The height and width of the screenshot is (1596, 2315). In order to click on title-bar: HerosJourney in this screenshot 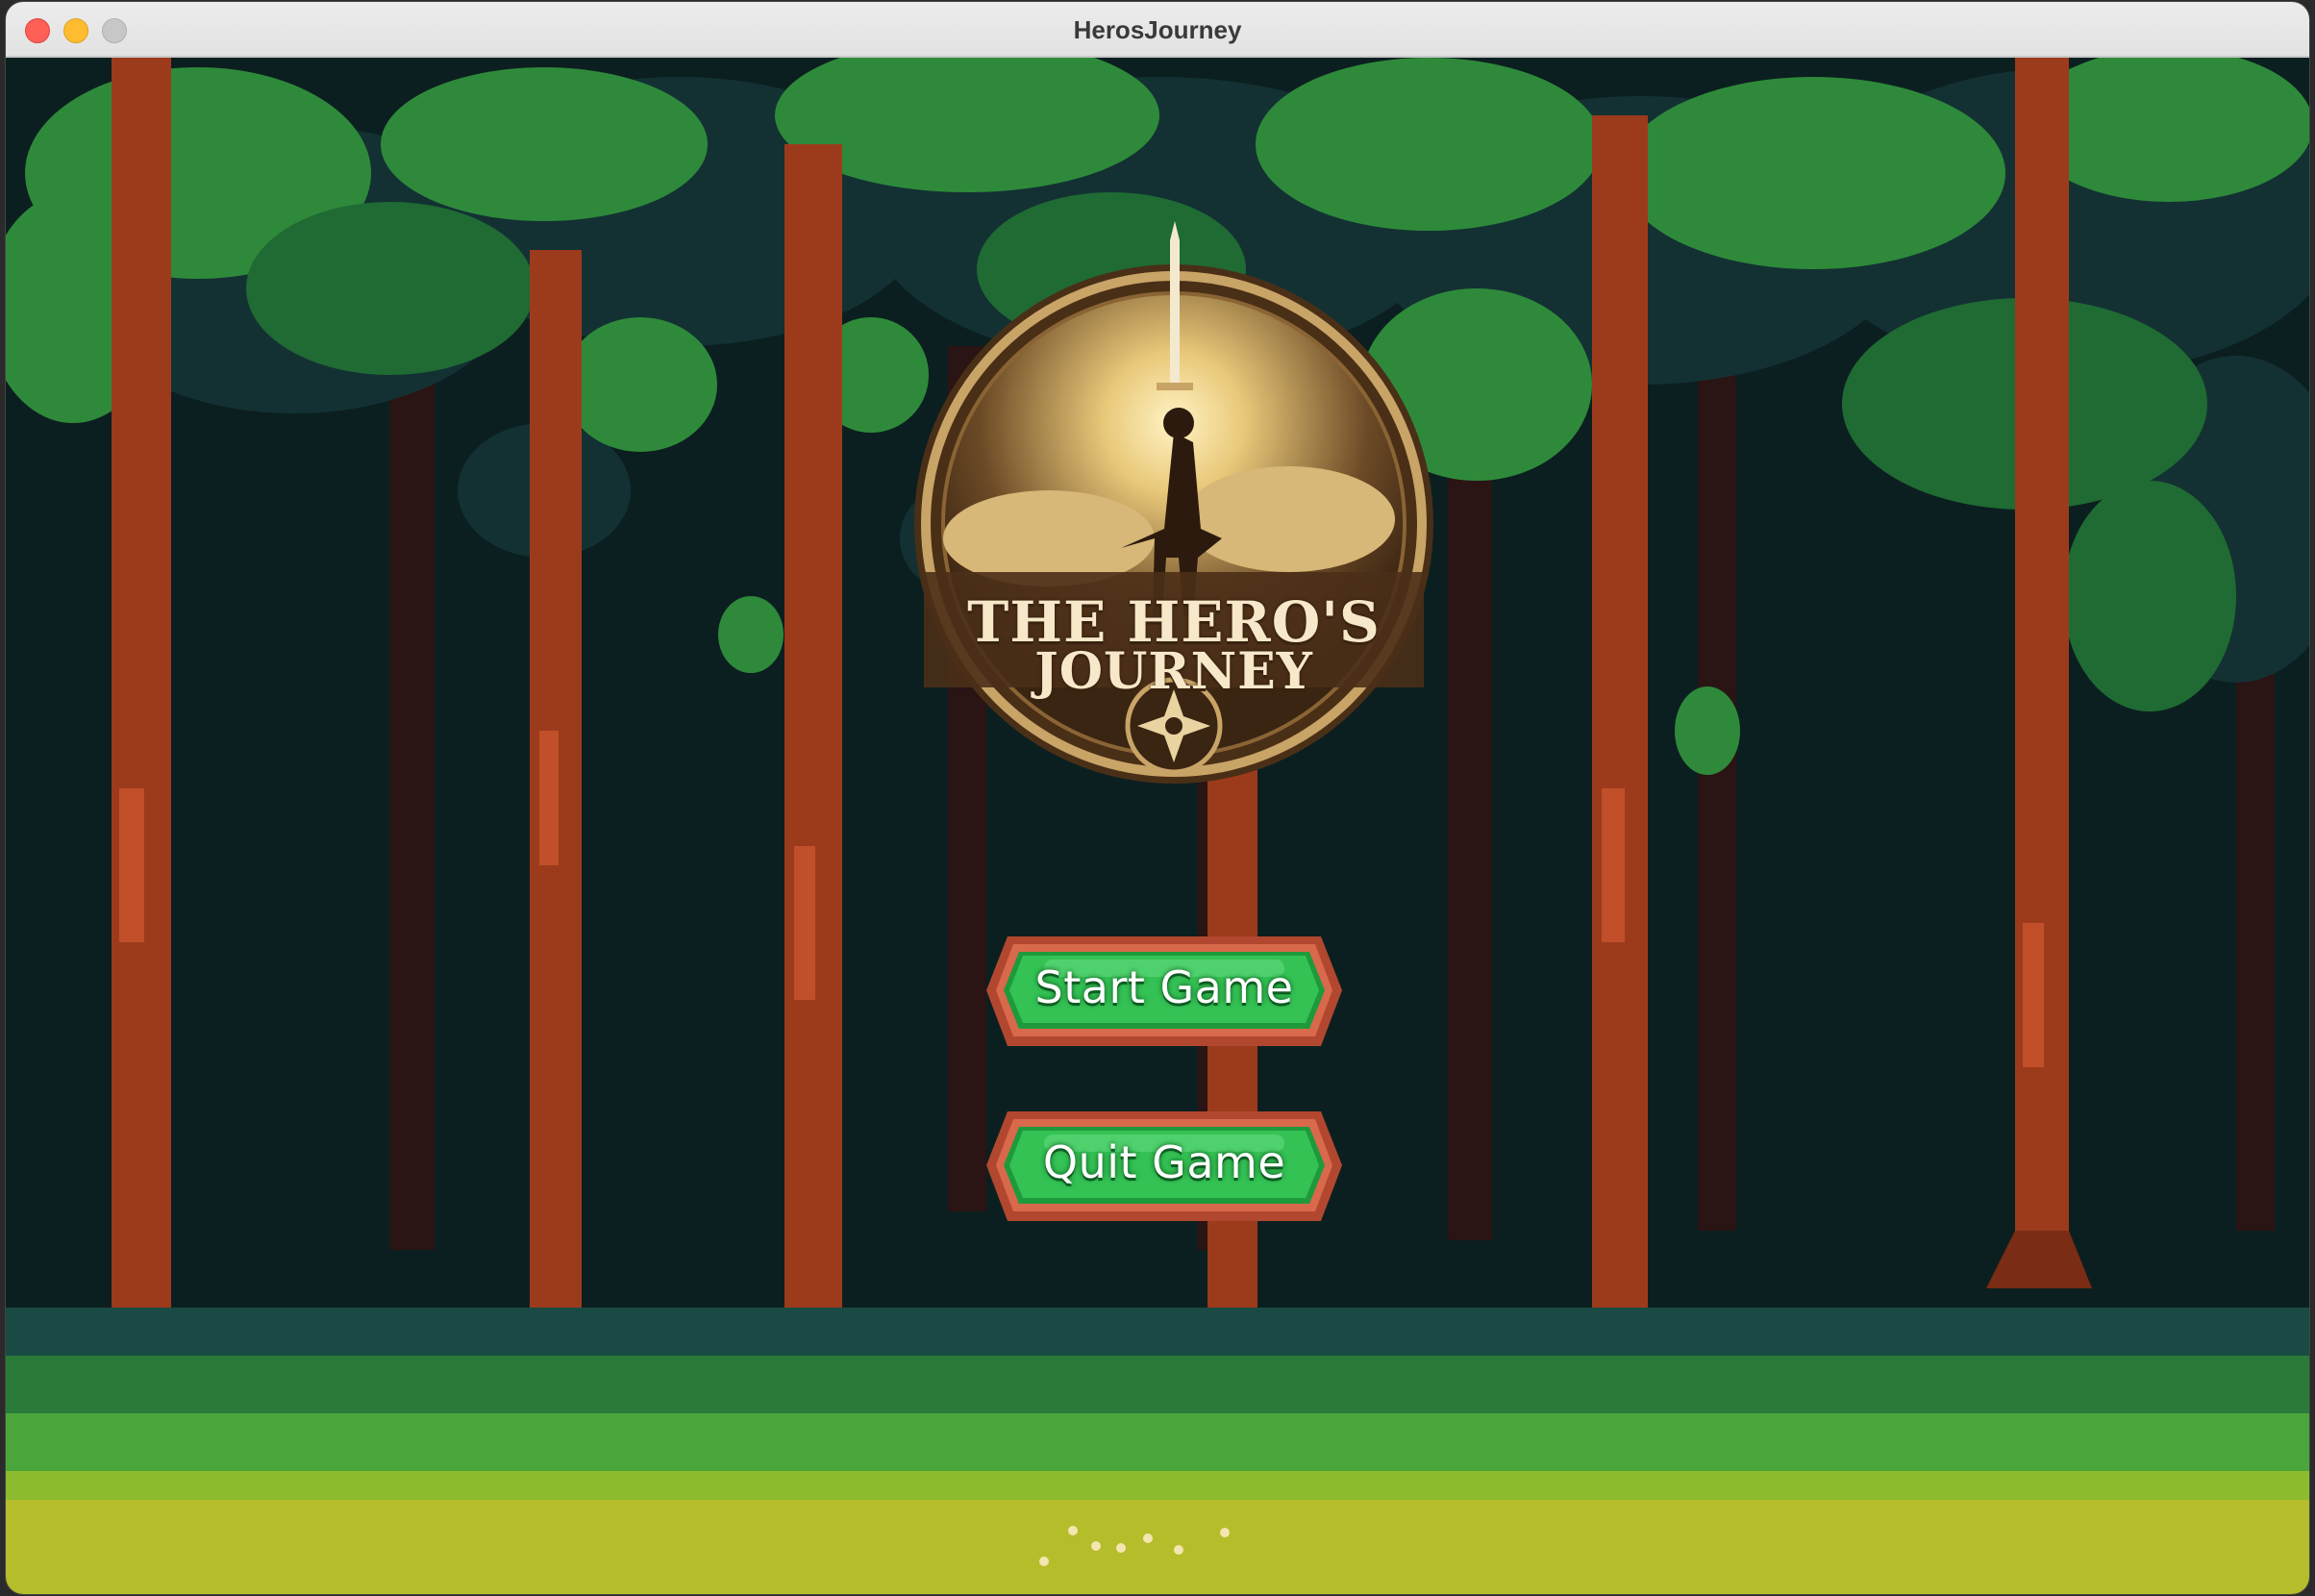, I will do `click(1157, 30)`.